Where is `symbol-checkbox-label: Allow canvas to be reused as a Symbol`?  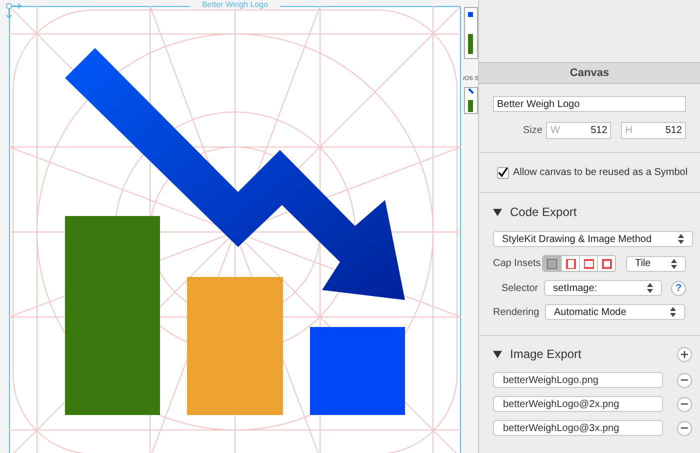
symbol-checkbox-label: Allow canvas to be reused as a Symbol is located at coordinates (600, 173).